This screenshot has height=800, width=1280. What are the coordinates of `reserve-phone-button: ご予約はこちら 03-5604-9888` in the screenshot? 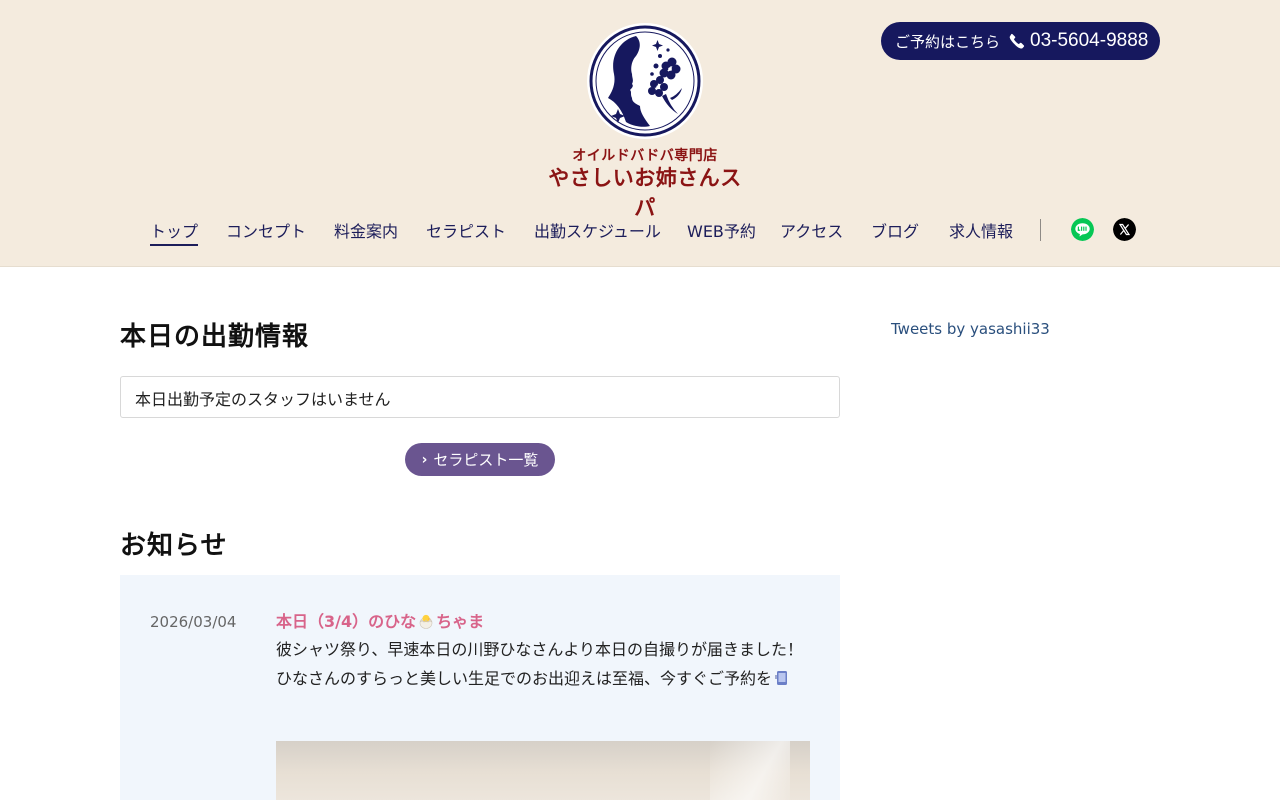 It's located at (1020, 41).